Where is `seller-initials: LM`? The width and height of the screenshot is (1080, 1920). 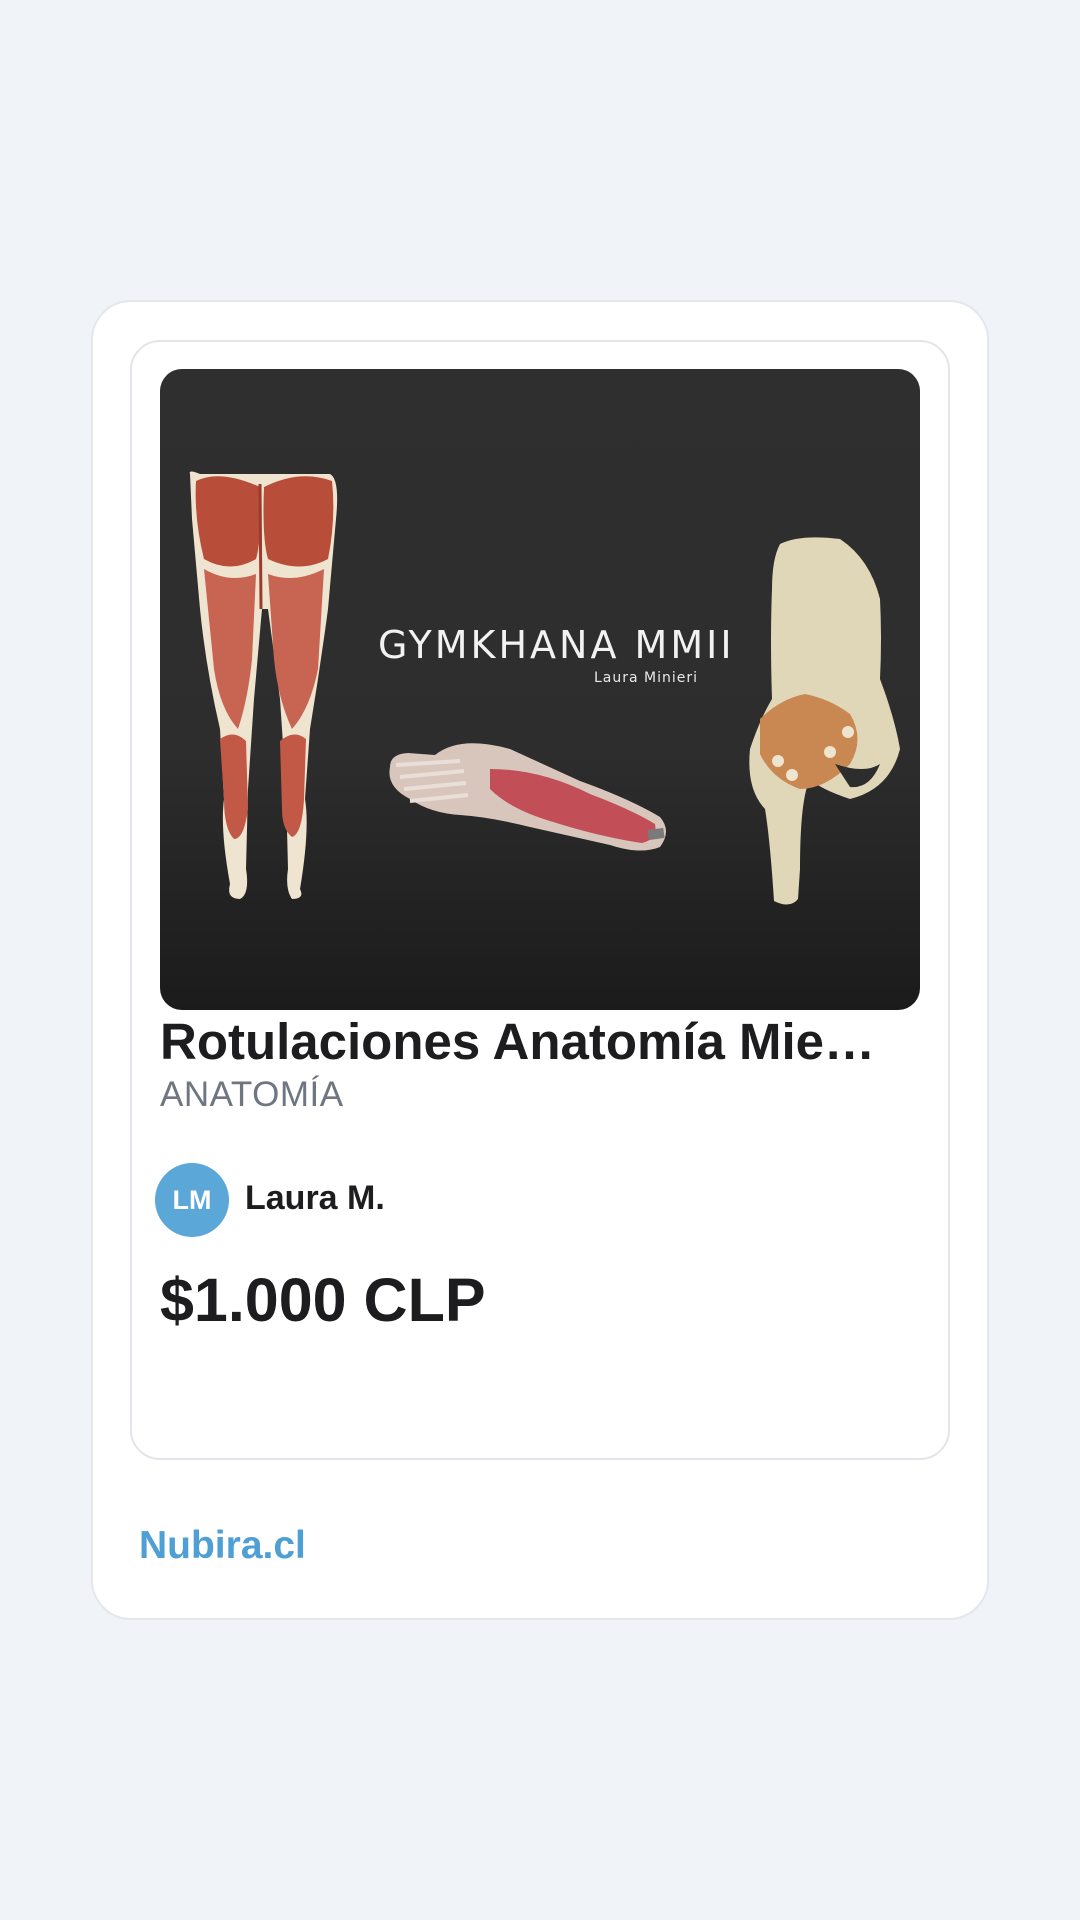 seller-initials: LM is located at coordinates (192, 1199).